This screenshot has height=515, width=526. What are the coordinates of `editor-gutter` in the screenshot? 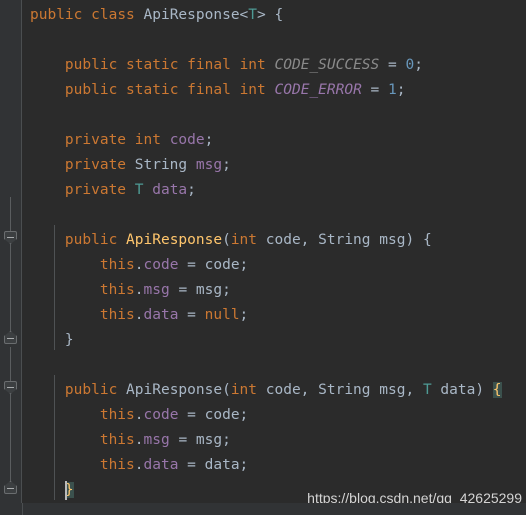 It's located at (10, 257).